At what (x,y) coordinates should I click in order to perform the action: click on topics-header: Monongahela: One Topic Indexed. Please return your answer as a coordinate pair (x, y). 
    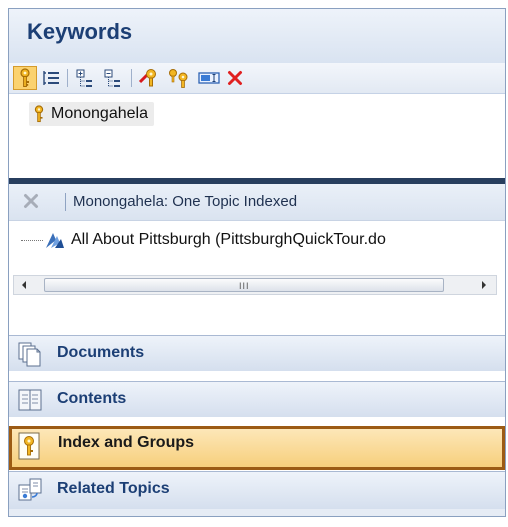
    Looking at the image, I should click on (257, 202).